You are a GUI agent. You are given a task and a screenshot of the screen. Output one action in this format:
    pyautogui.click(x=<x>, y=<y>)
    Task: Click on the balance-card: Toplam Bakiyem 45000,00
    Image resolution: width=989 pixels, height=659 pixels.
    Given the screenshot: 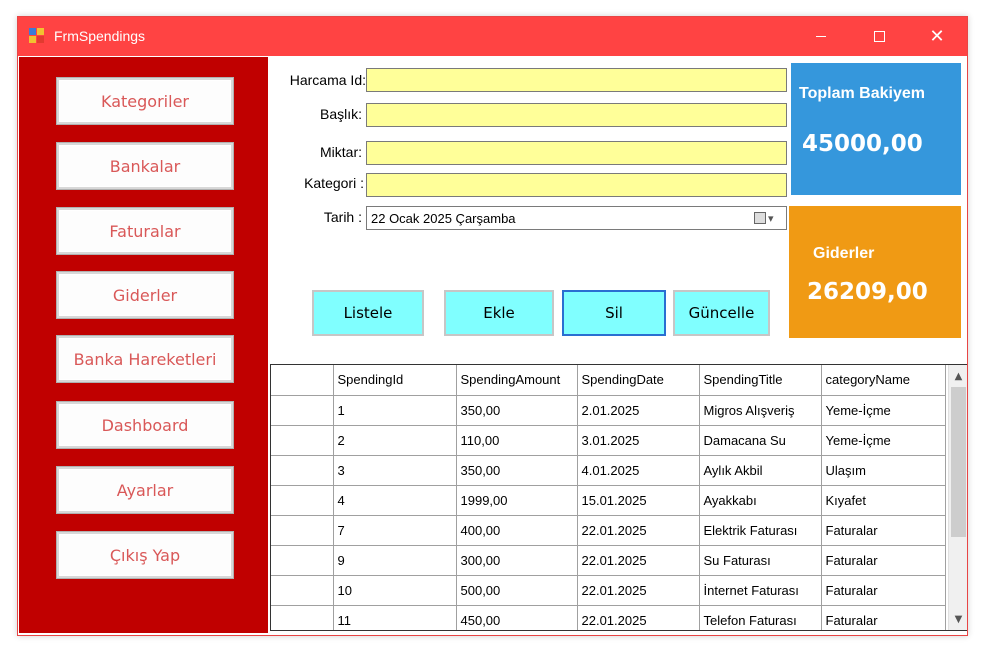 What is the action you would take?
    pyautogui.click(x=876, y=129)
    